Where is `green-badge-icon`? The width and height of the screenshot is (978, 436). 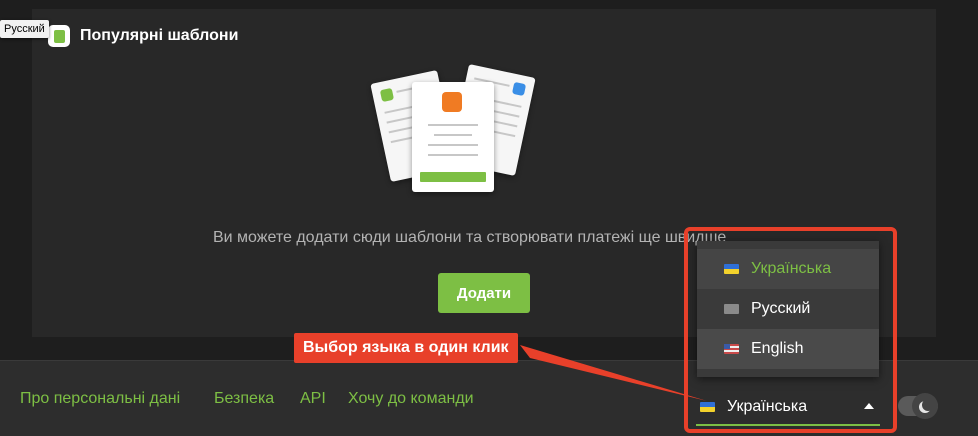 green-badge-icon is located at coordinates (387, 95).